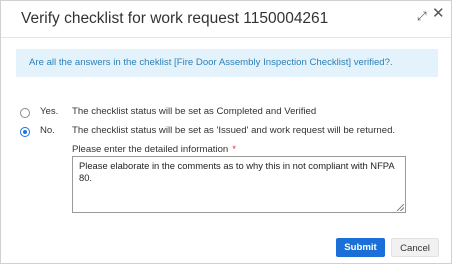  What do you see at coordinates (47, 130) in the screenshot?
I see `option-no-label: No.` at bounding box center [47, 130].